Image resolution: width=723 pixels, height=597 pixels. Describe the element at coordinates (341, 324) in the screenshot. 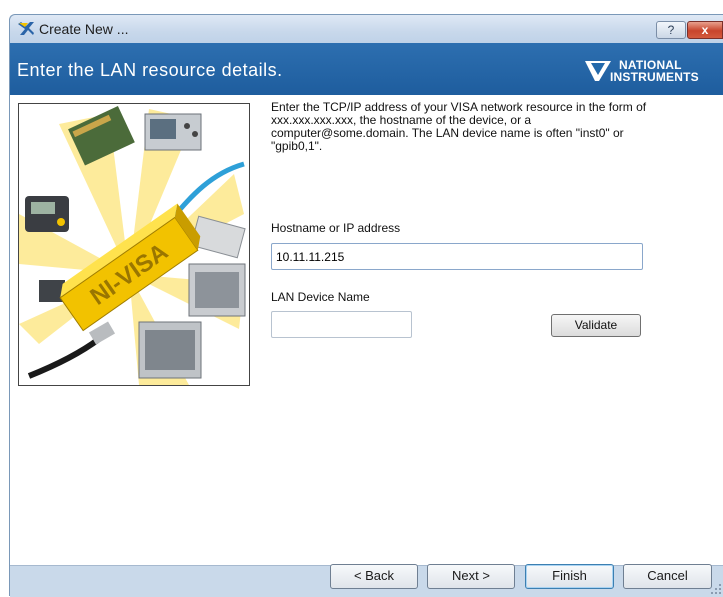

I see `lan-device-input` at that location.